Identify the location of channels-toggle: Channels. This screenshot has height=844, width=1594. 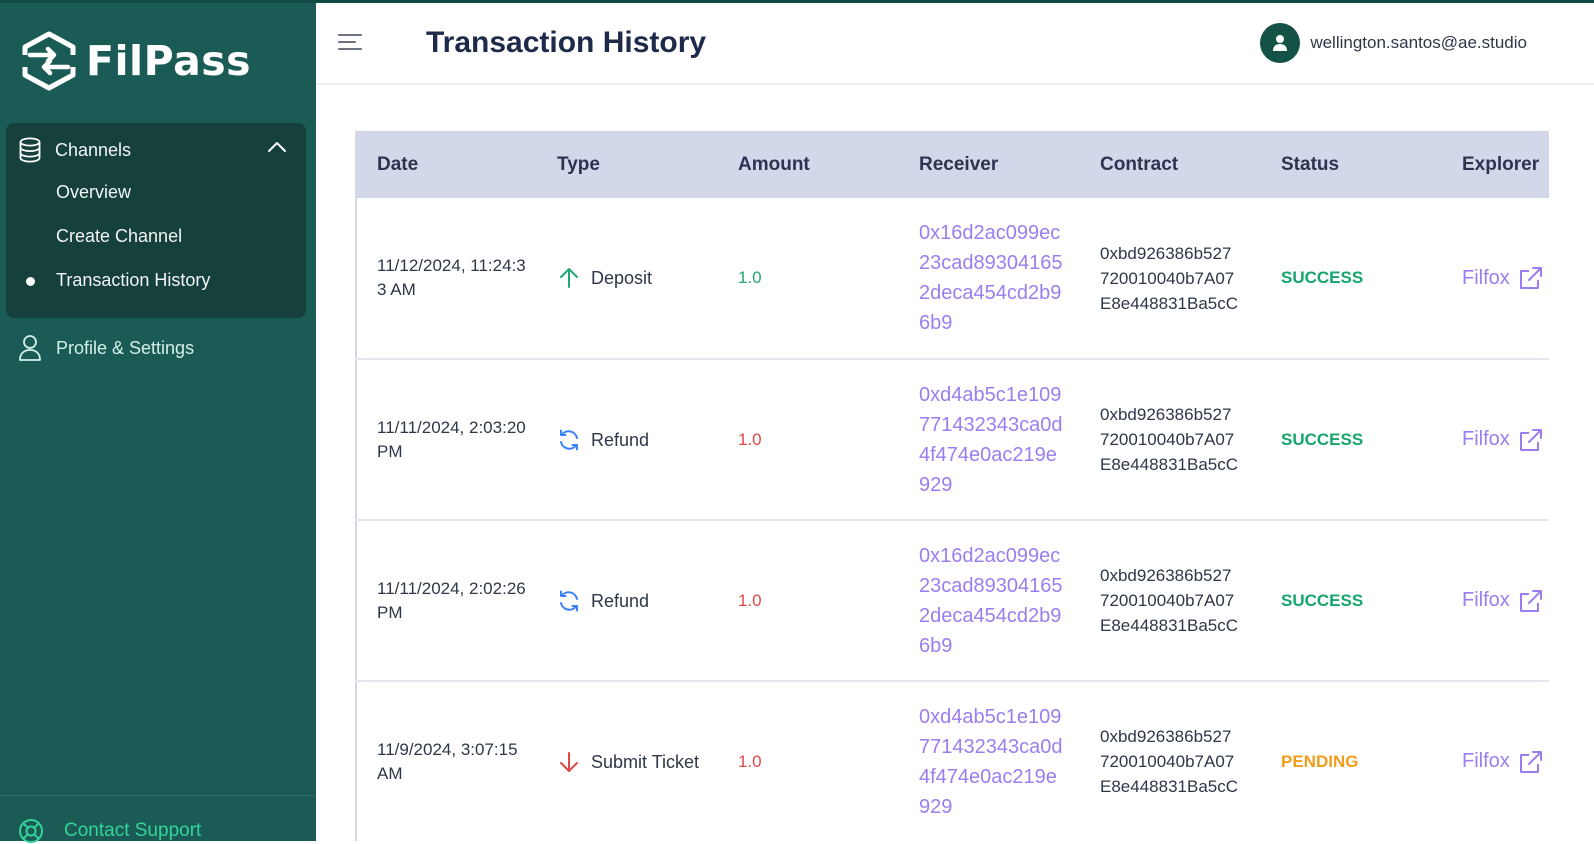
(159, 150).